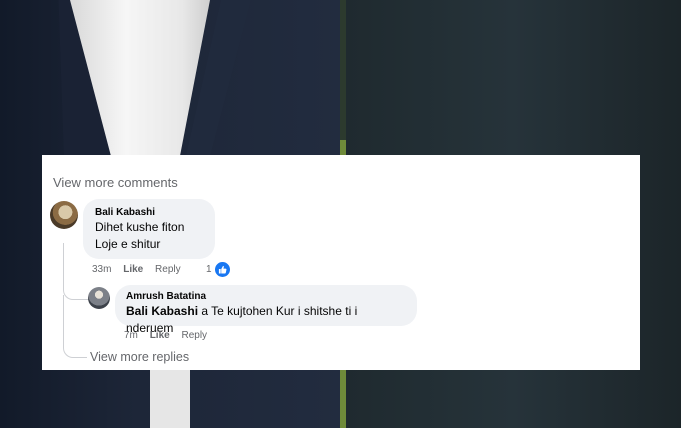 The image size is (681, 428). Describe the element at coordinates (128, 244) in the screenshot. I see `comment-text-line: Loje e shitur` at that location.